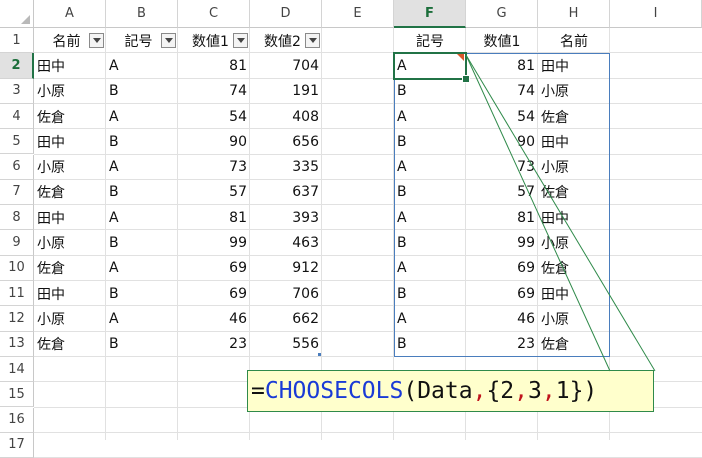 This screenshot has width=702, height=458. I want to click on row-header-1: 1, so click(17, 41).